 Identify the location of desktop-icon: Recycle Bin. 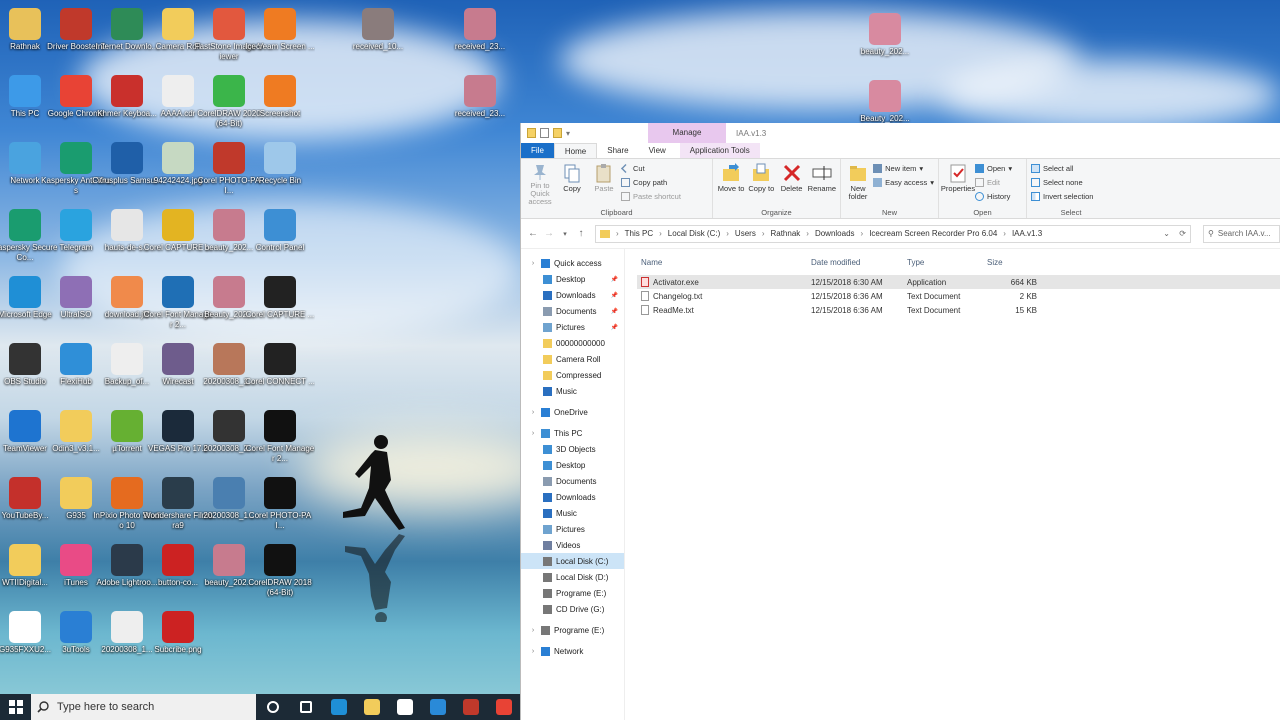
(280, 171).